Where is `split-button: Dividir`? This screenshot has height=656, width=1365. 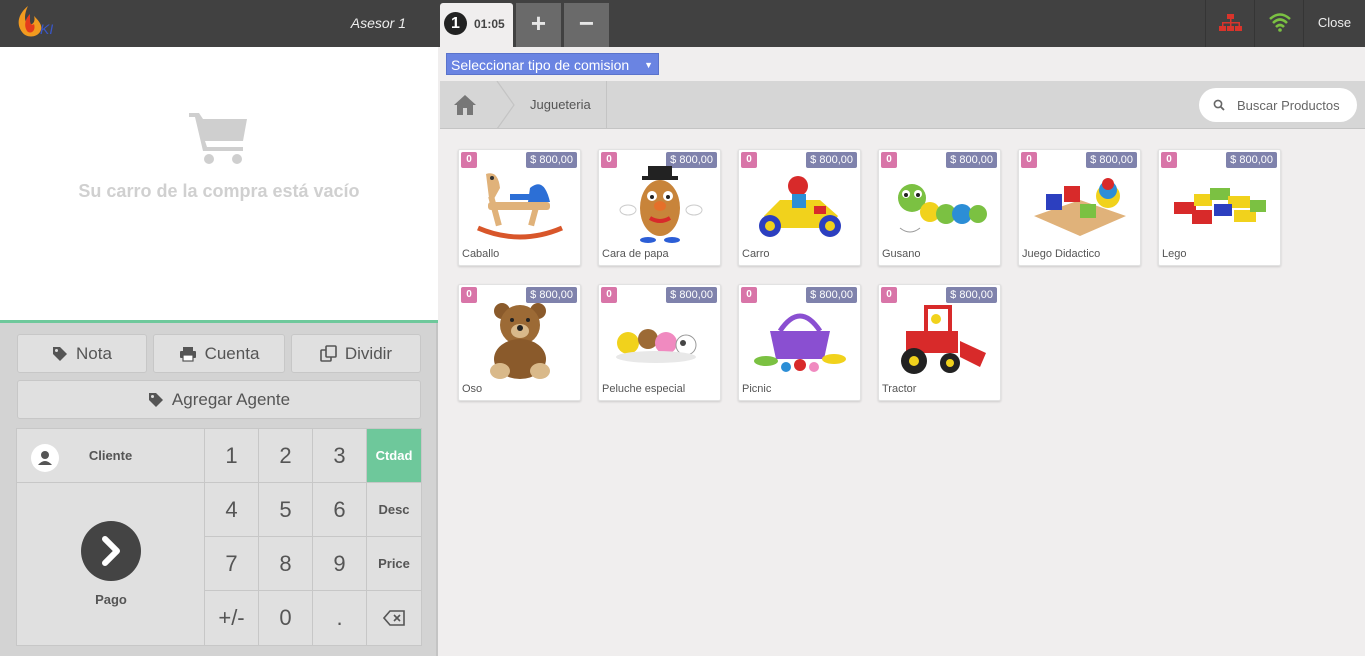
split-button: Dividir is located at coordinates (356, 353).